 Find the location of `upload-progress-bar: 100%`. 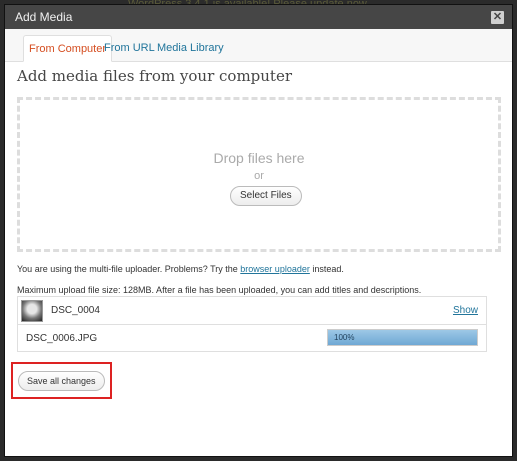

upload-progress-bar: 100% is located at coordinates (402, 337).